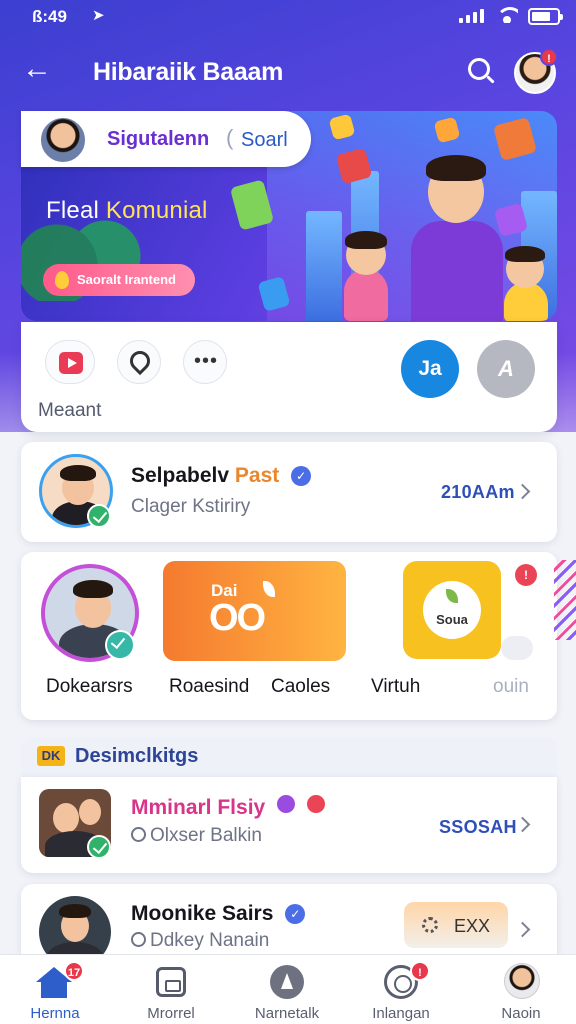 This screenshot has height=1024, width=576. I want to click on list-item-meta: SSOSAH, so click(478, 827).